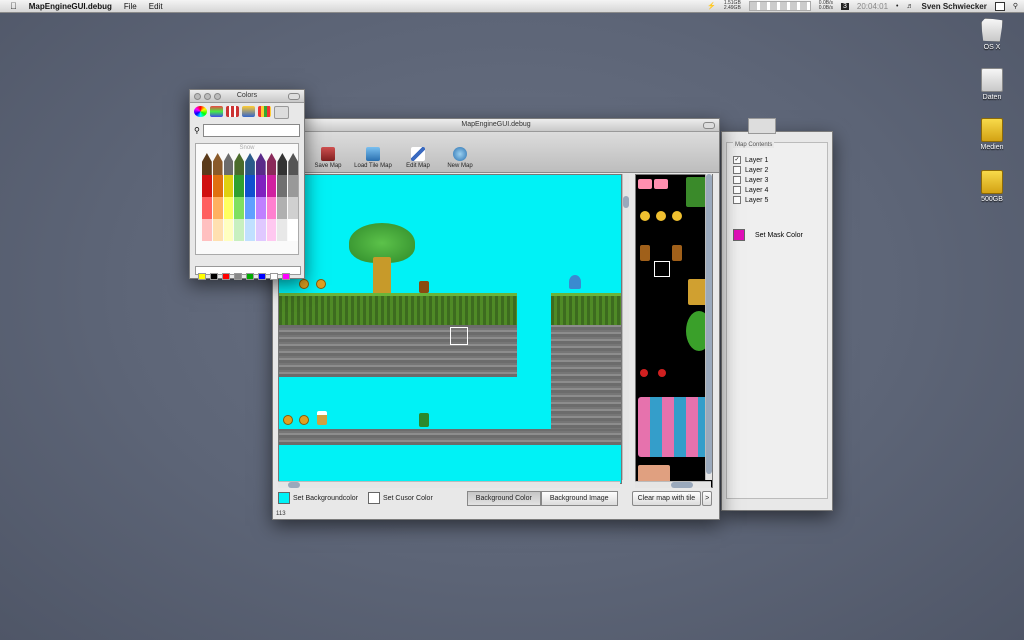 The height and width of the screenshot is (640, 1024). I want to click on color-wells, so click(248, 273).